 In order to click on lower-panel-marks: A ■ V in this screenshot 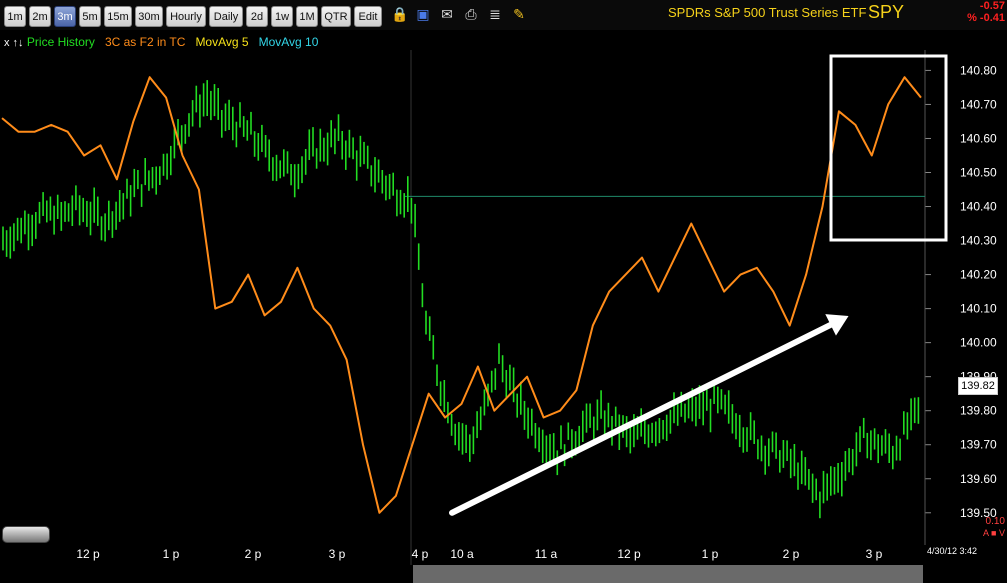, I will do `click(994, 533)`.